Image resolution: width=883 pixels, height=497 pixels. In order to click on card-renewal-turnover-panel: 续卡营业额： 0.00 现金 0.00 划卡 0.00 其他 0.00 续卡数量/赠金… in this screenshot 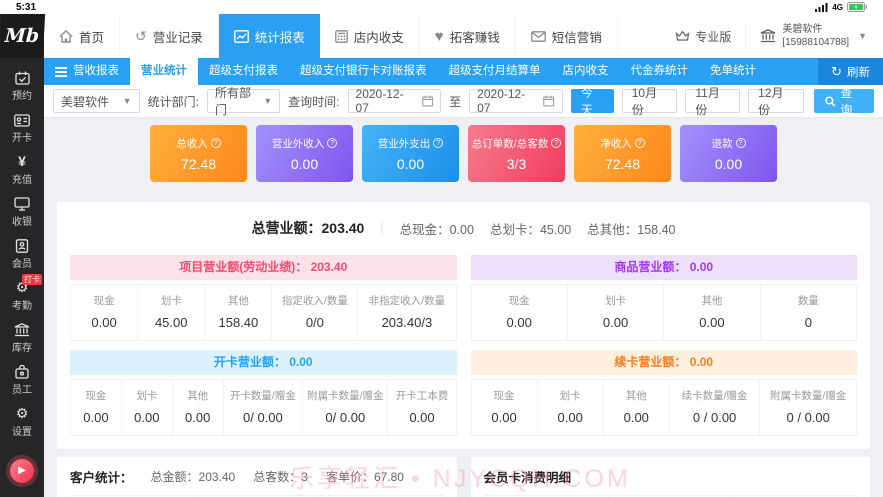, I will do `click(663, 393)`.